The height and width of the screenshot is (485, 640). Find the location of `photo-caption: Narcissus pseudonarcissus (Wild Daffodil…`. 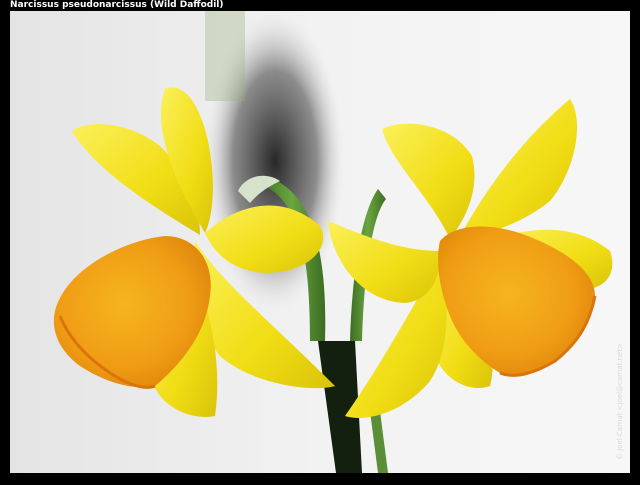

photo-caption: Narcissus pseudonarcissus (Wild Daffodil… is located at coordinates (117, 5).